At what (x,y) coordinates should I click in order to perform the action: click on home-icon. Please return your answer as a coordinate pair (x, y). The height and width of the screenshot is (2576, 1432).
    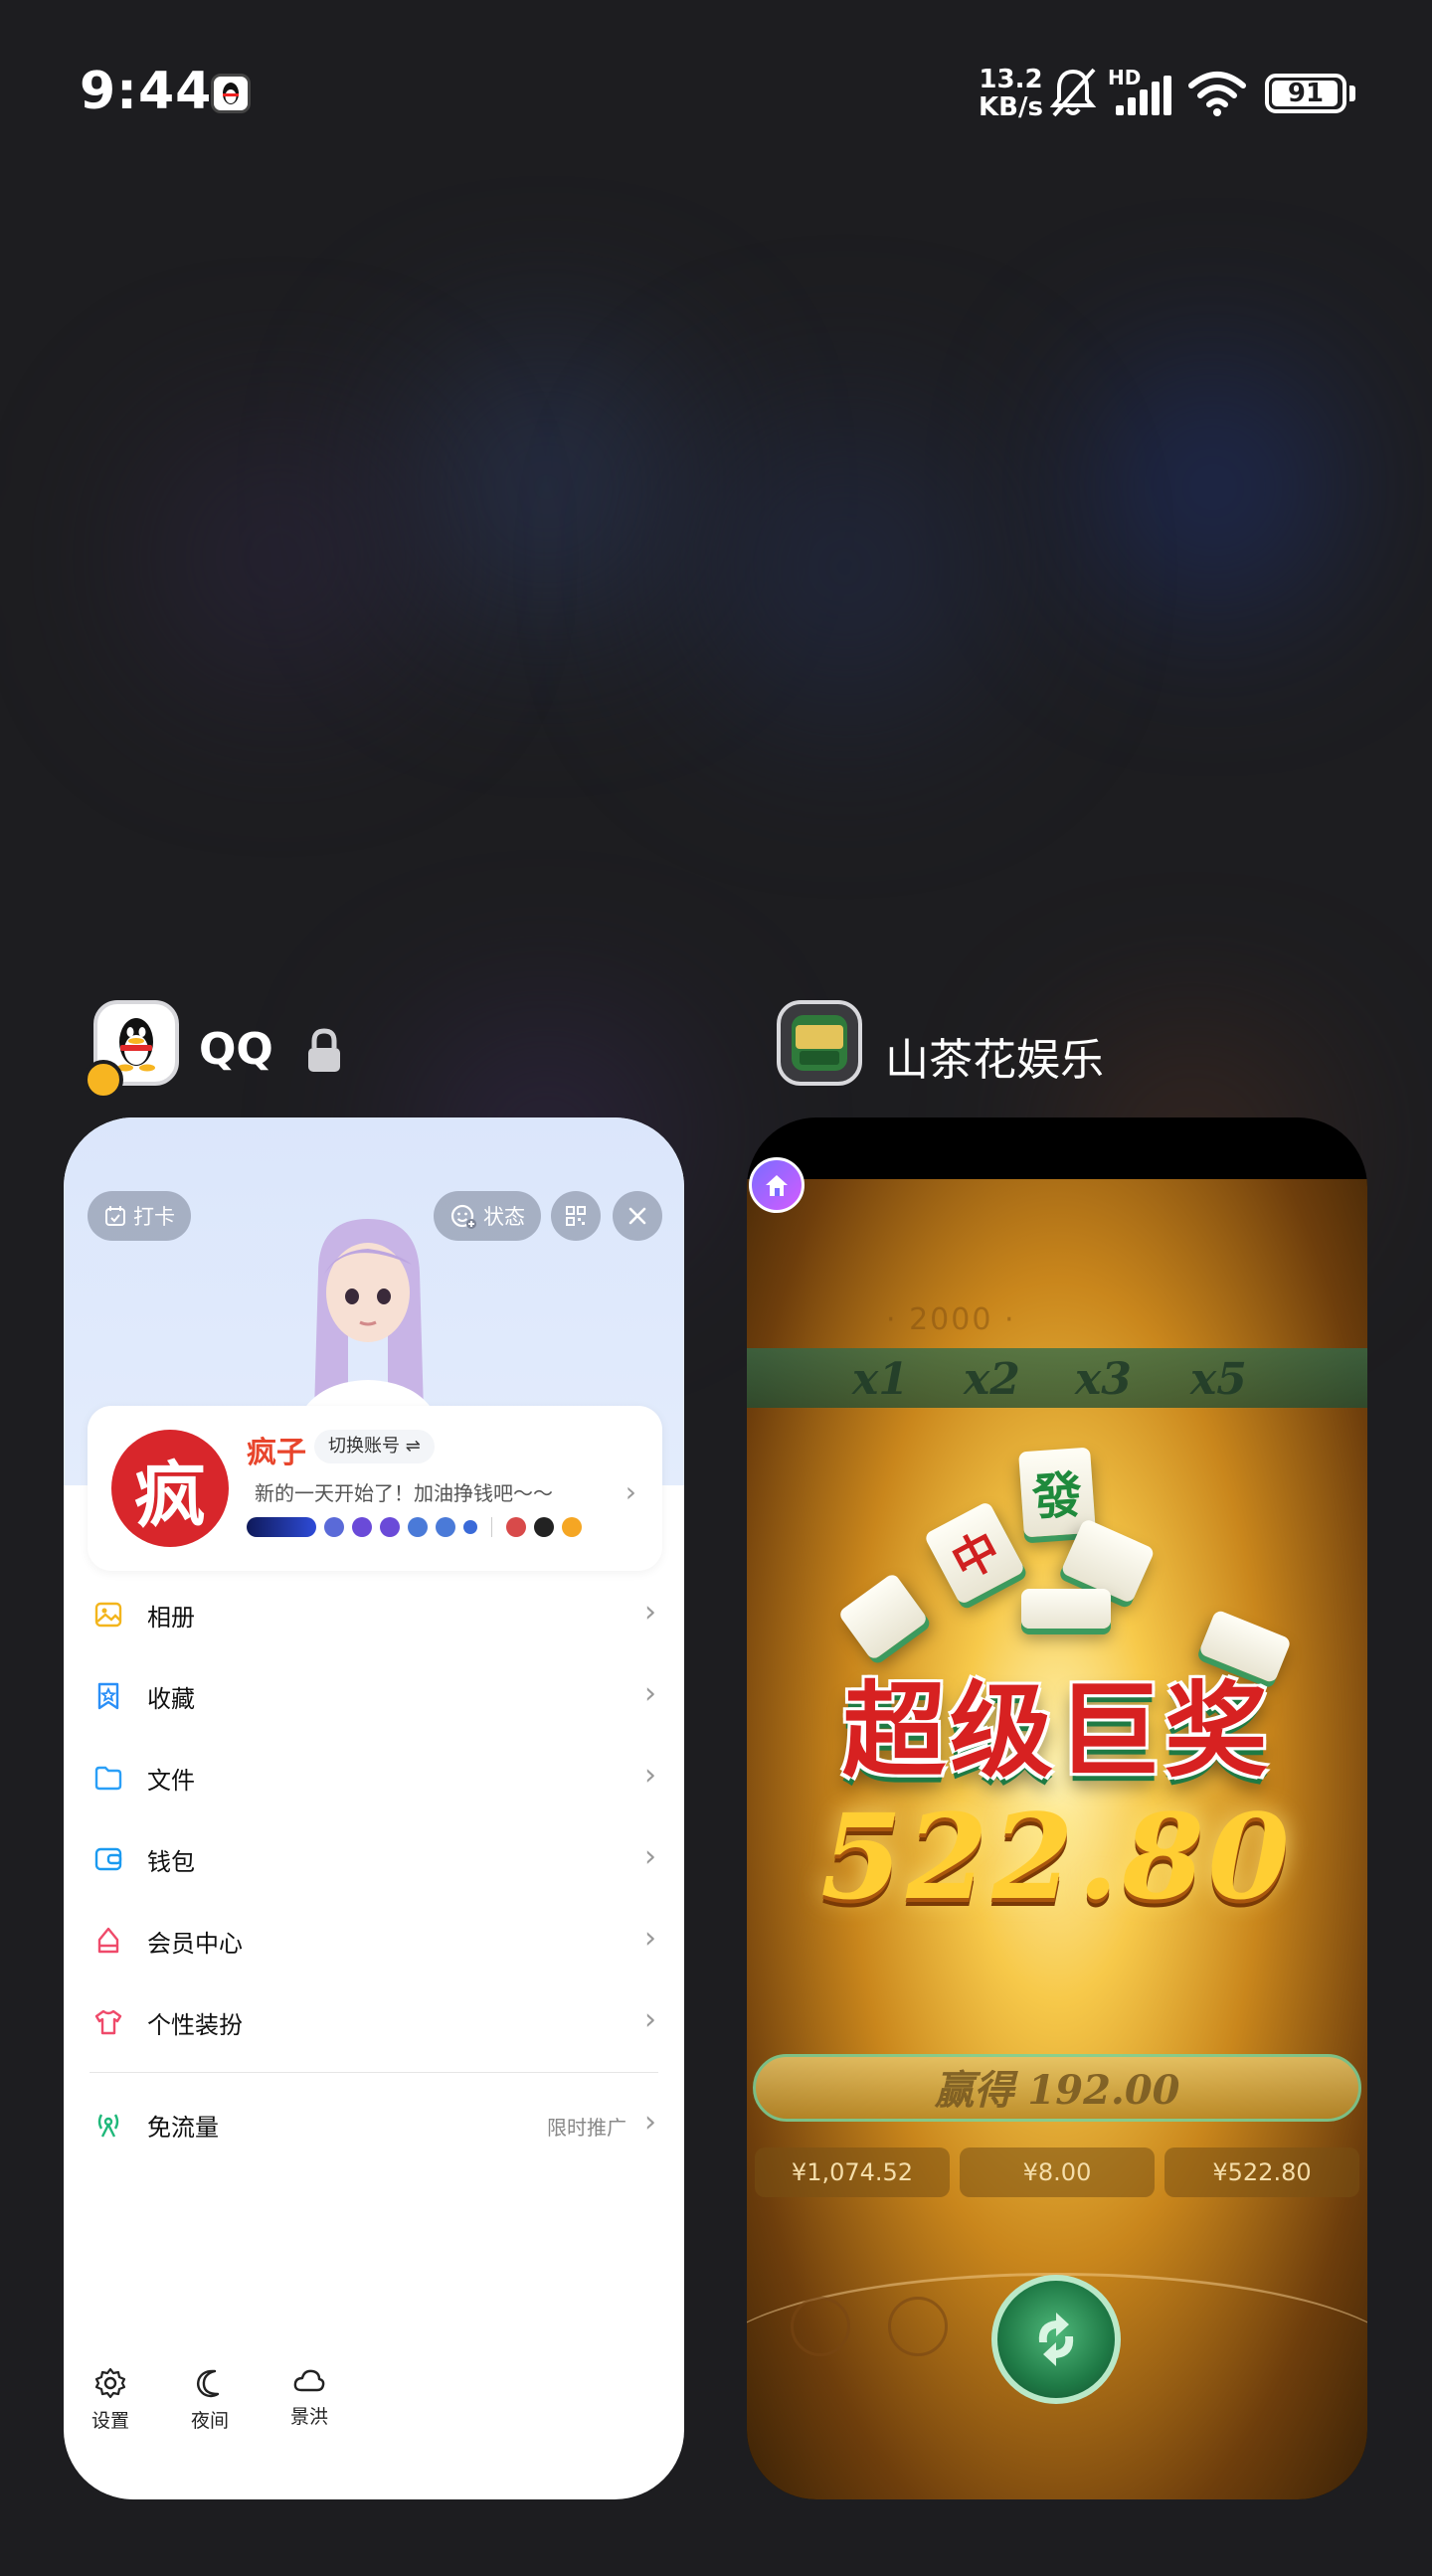
    Looking at the image, I should click on (777, 1186).